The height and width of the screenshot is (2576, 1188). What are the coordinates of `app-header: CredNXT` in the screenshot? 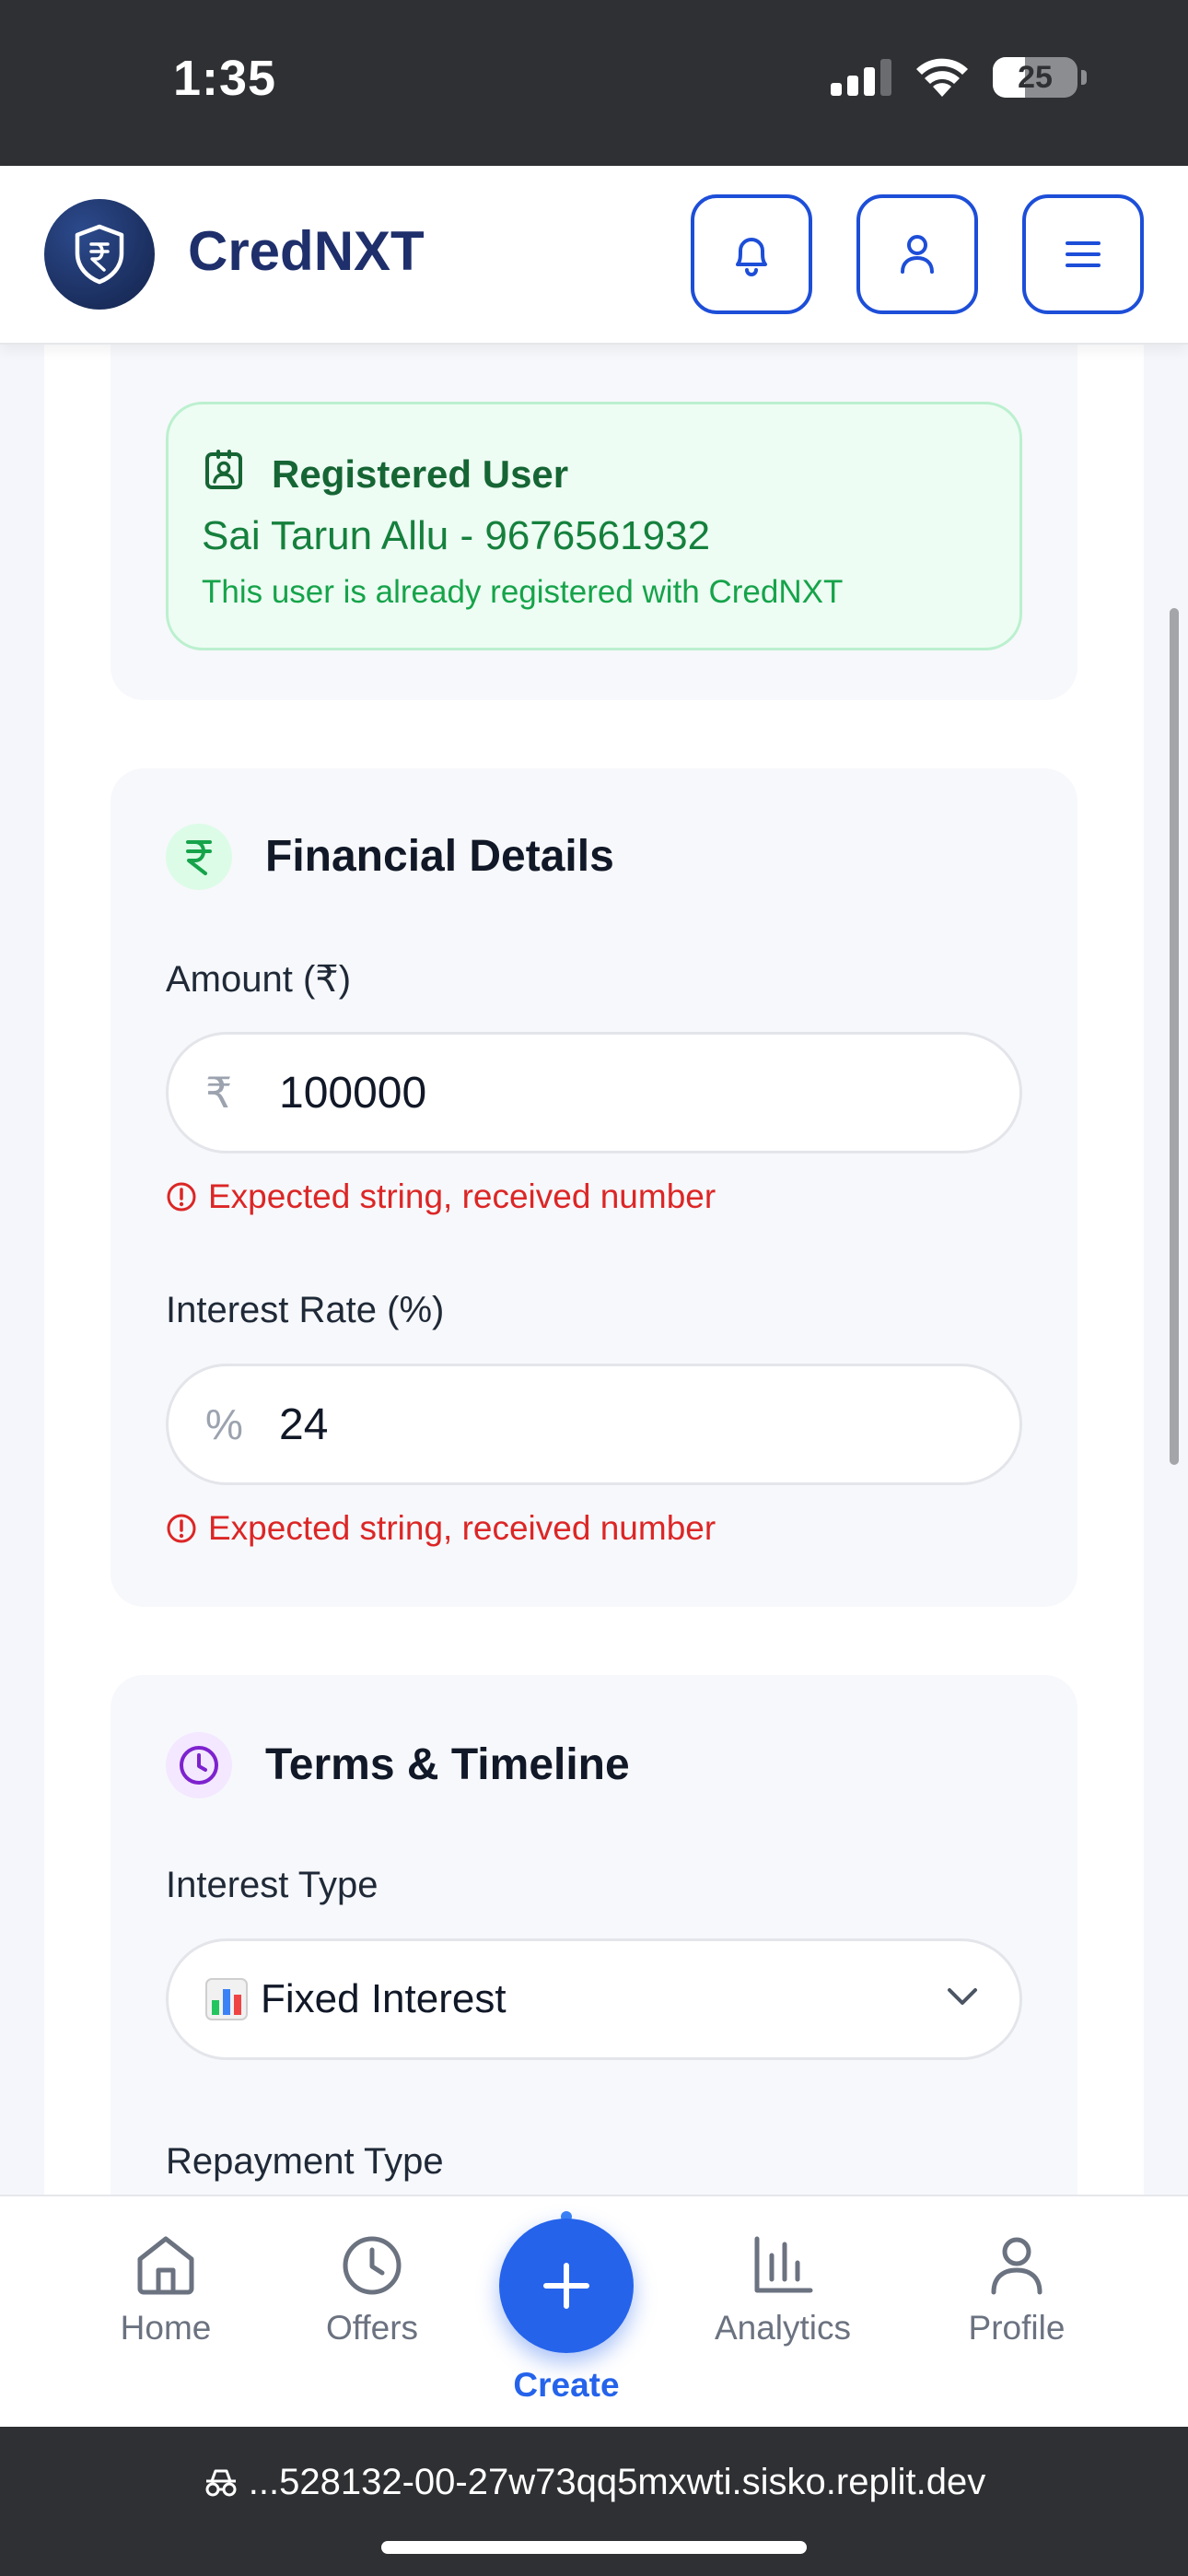 It's located at (594, 256).